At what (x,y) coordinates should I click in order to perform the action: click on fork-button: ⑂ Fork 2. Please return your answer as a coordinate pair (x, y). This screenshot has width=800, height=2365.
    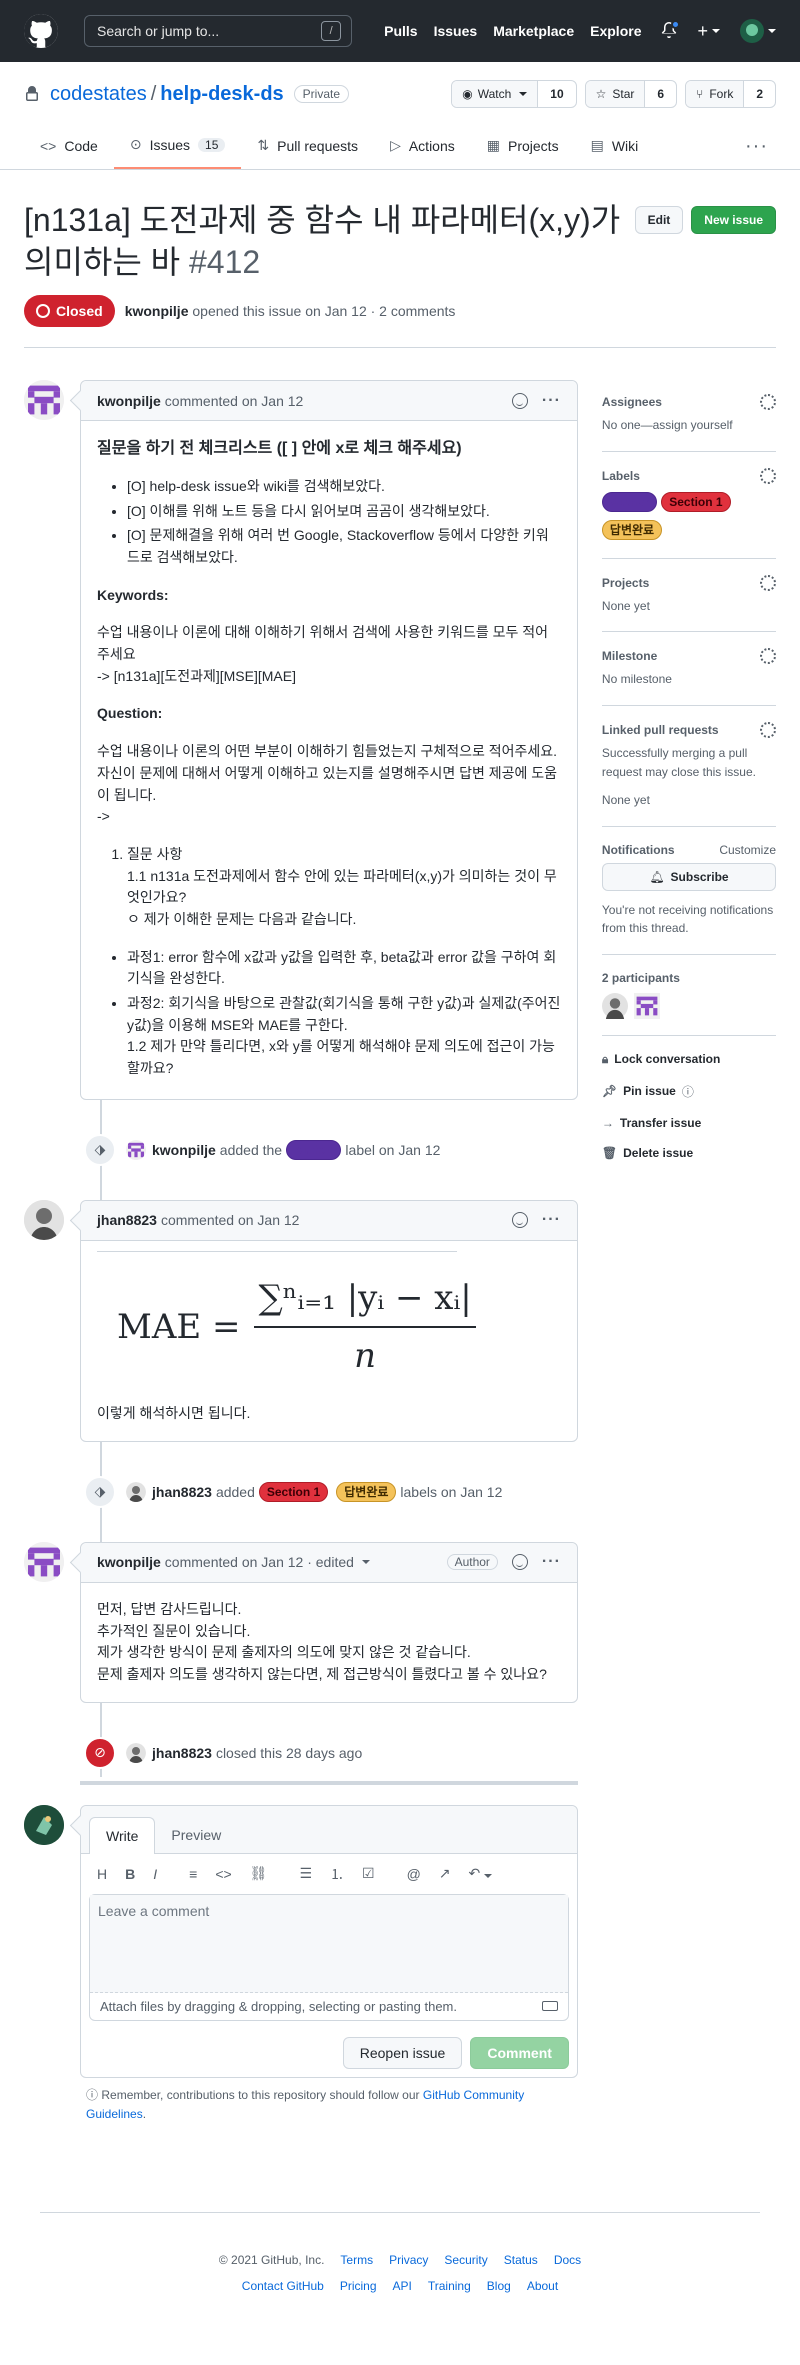
    Looking at the image, I should click on (730, 94).